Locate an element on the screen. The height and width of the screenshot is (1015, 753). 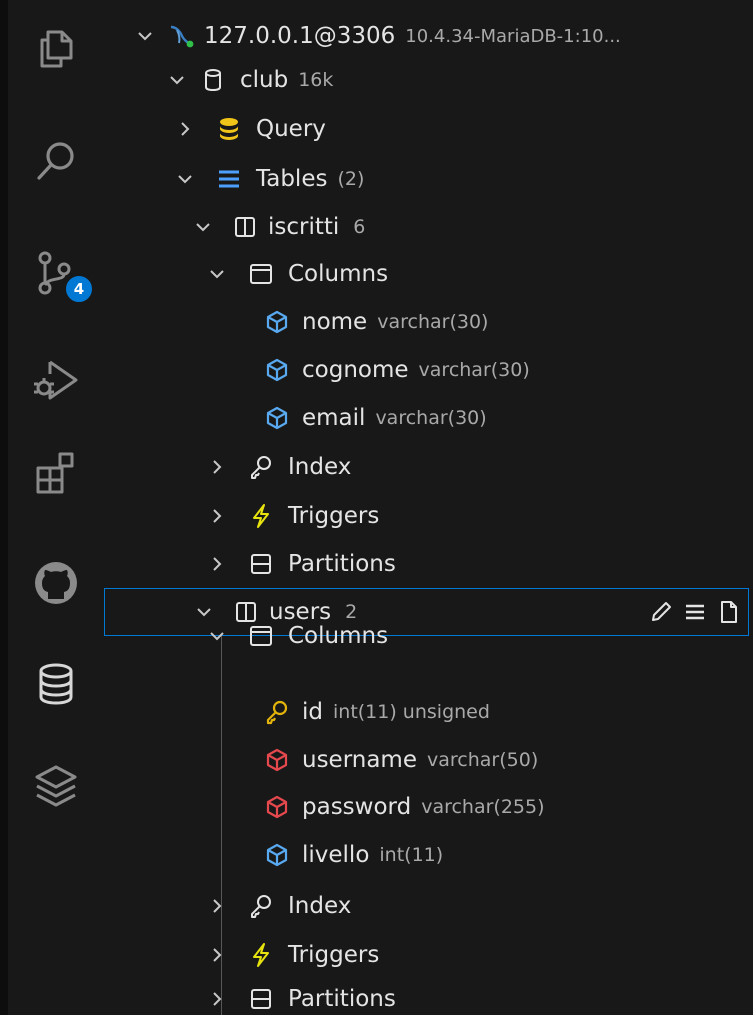
tree-item-column: username varchar(50) is located at coordinates (424, 760).